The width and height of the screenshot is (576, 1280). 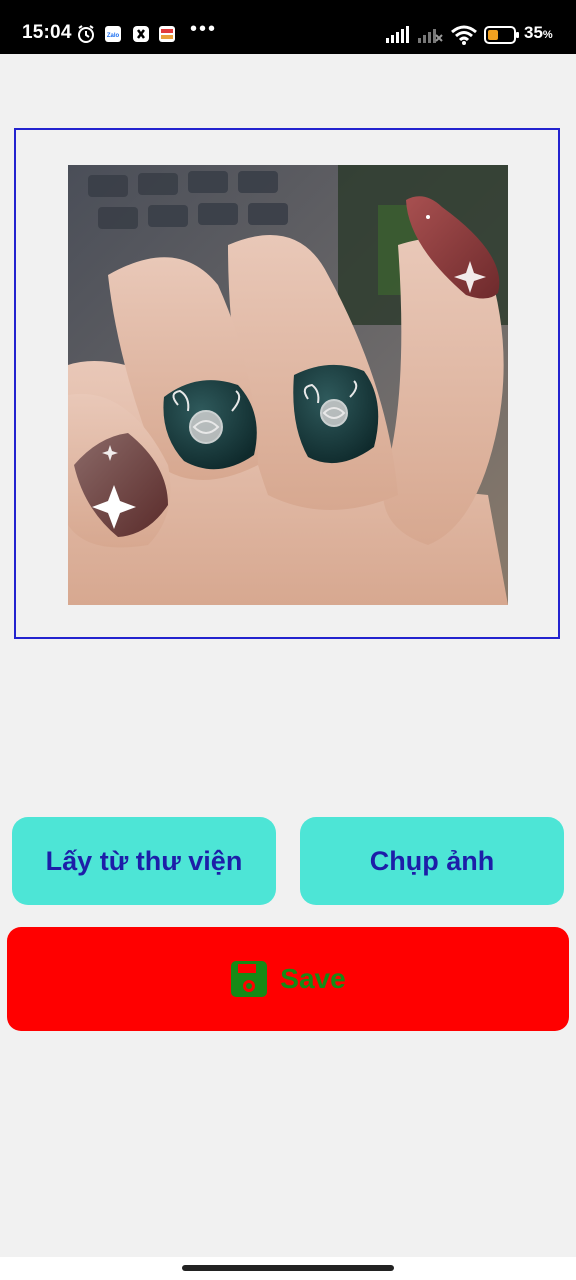 I want to click on svg-text: Zalo, so click(x=113, y=36).